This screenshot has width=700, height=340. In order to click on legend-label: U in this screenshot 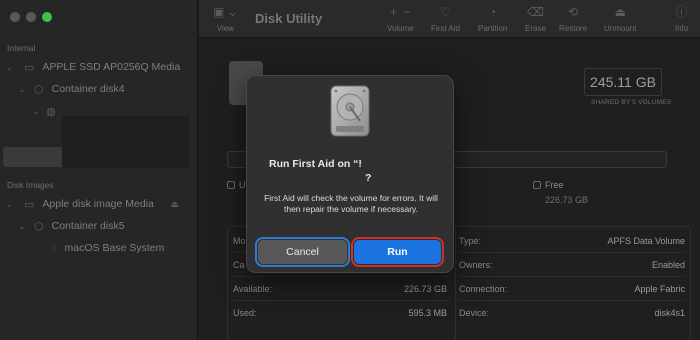, I will do `click(242, 185)`.